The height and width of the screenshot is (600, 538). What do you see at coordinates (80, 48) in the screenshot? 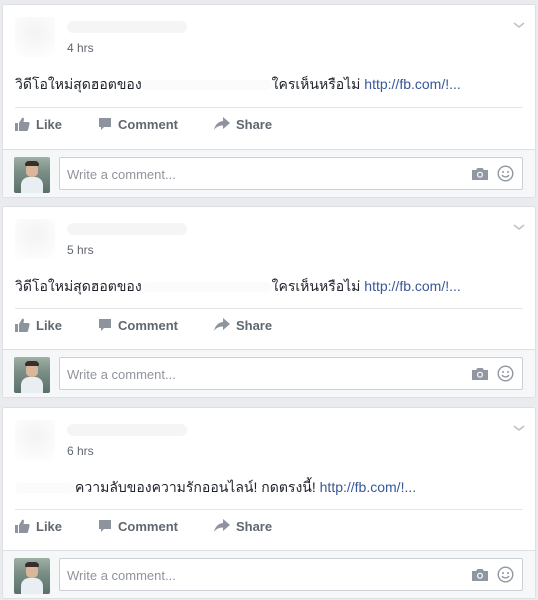
I see `post-timestamp: 4 hrs` at bounding box center [80, 48].